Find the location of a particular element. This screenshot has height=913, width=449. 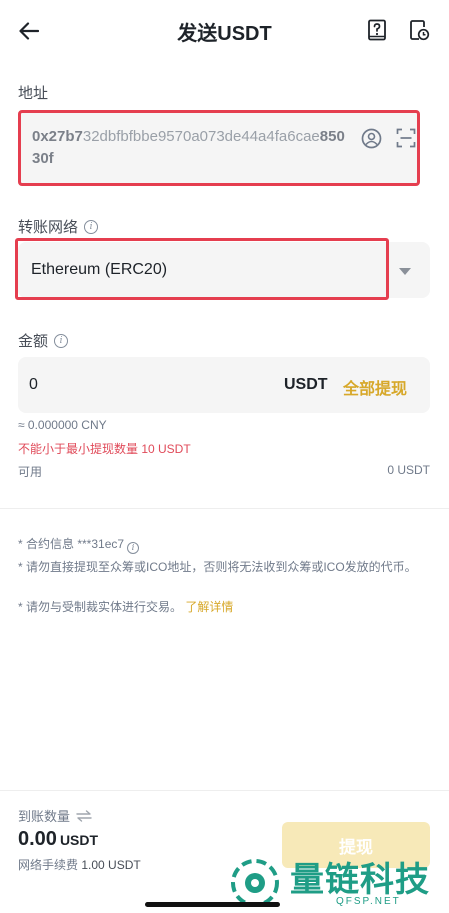

network-fee: 网络手续费 1.00 USDT is located at coordinates (79, 865).